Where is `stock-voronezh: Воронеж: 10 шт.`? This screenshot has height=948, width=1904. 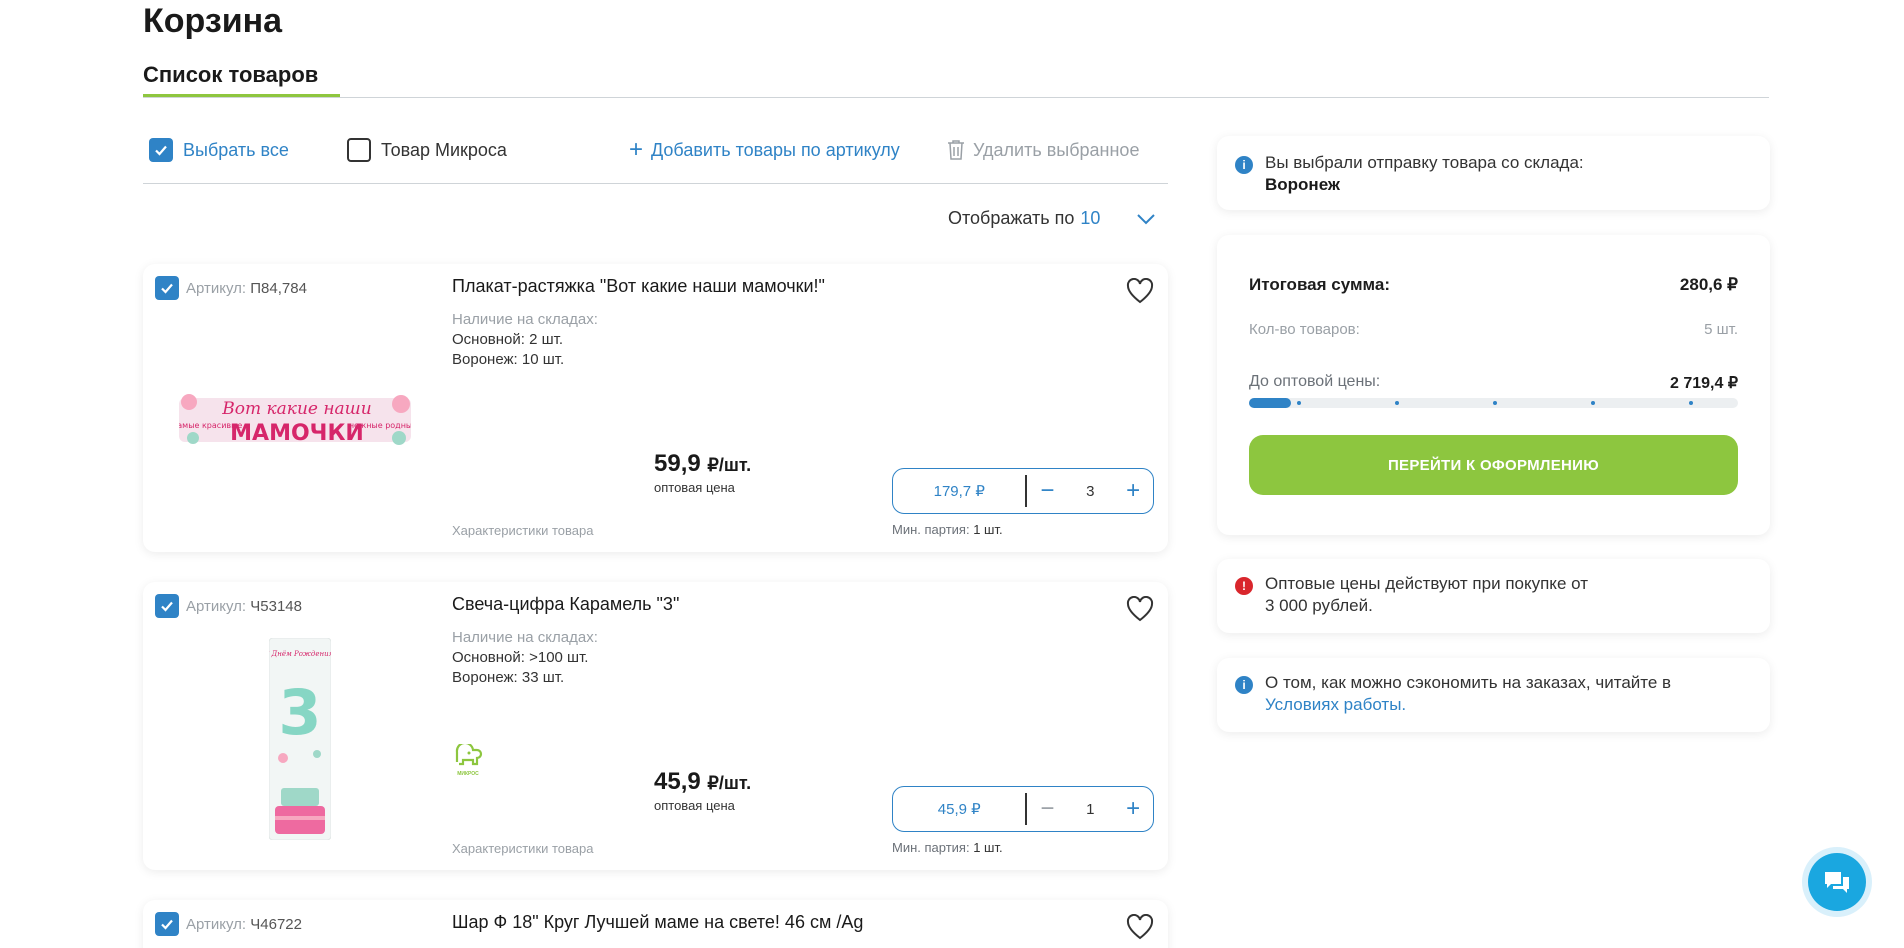
stock-voronezh: Воронеж: 10 шт. is located at coordinates (508, 359).